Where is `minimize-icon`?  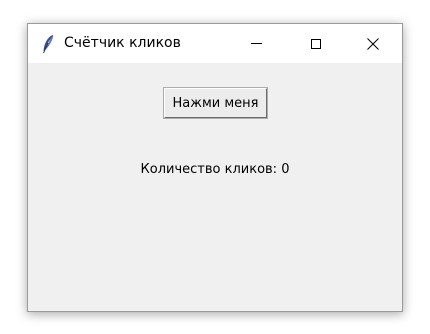
minimize-icon is located at coordinates (256, 43).